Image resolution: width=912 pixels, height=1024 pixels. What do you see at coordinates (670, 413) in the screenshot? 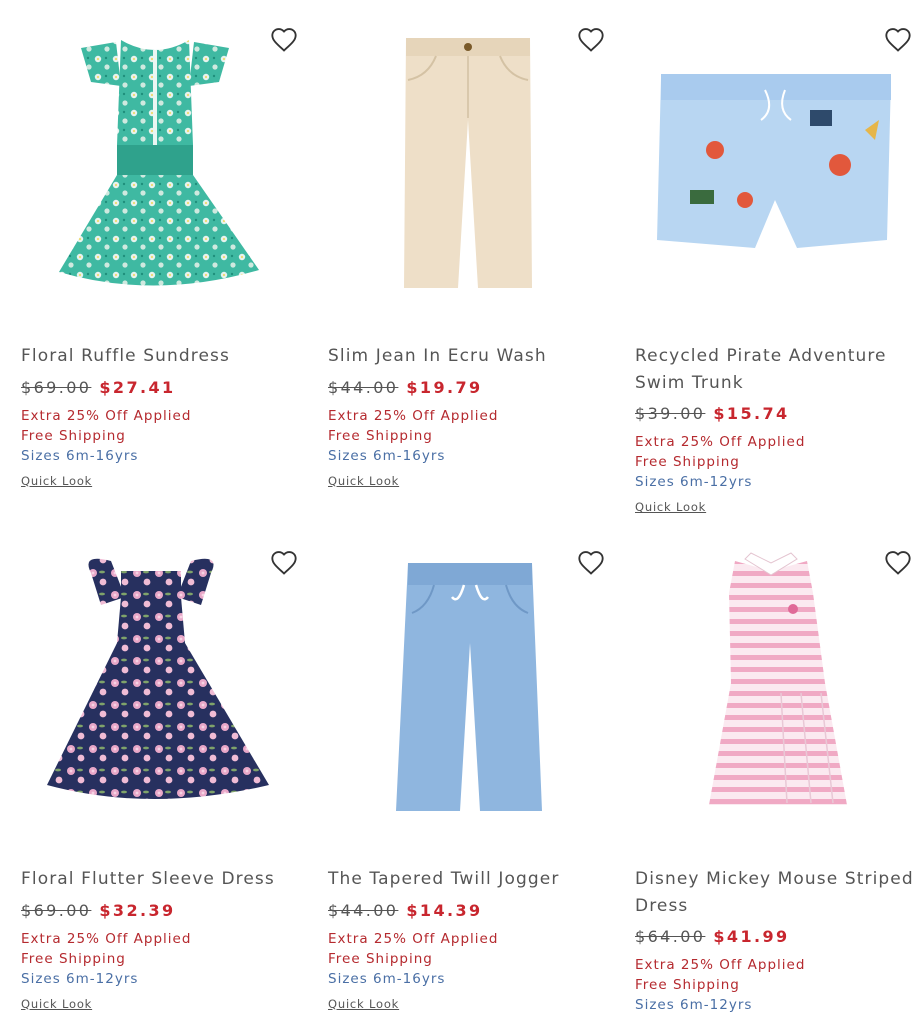
I see `original-price: $39.00` at bounding box center [670, 413].